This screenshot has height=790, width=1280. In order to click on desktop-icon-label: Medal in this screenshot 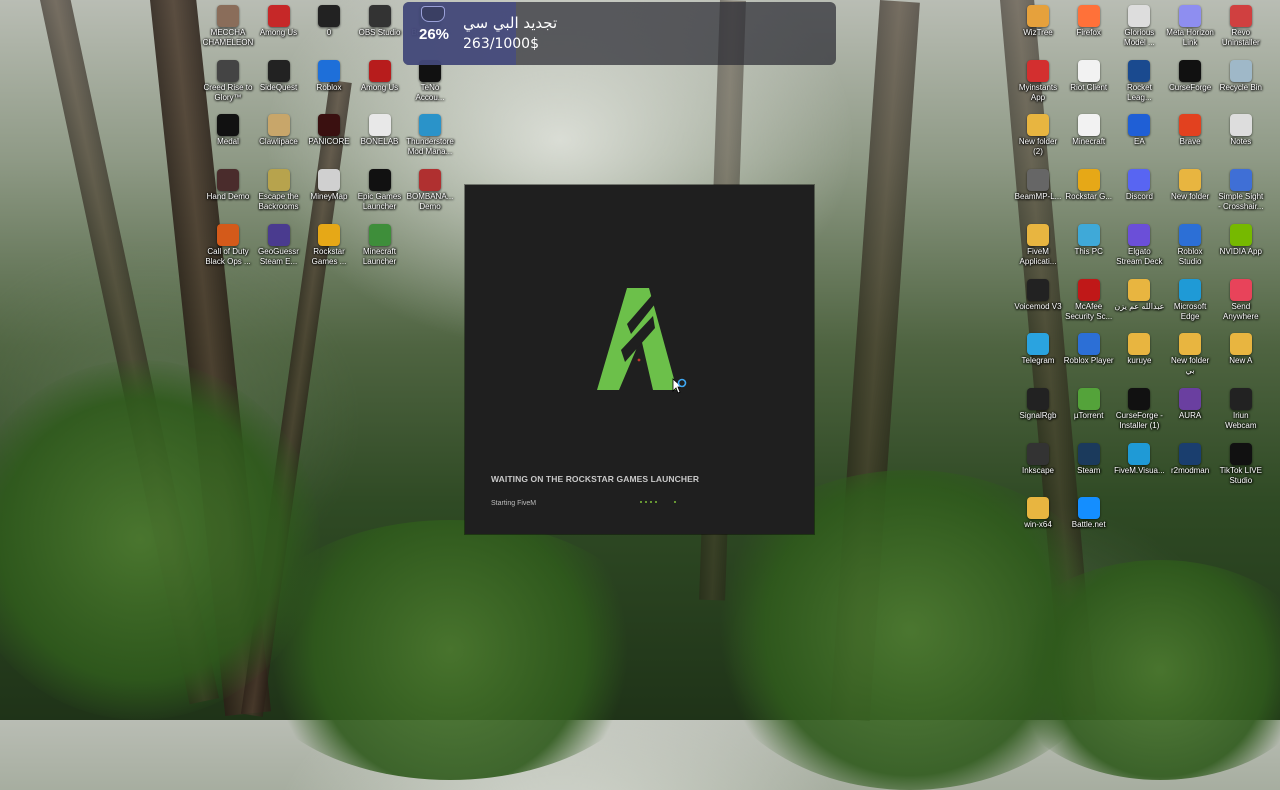, I will do `click(228, 142)`.